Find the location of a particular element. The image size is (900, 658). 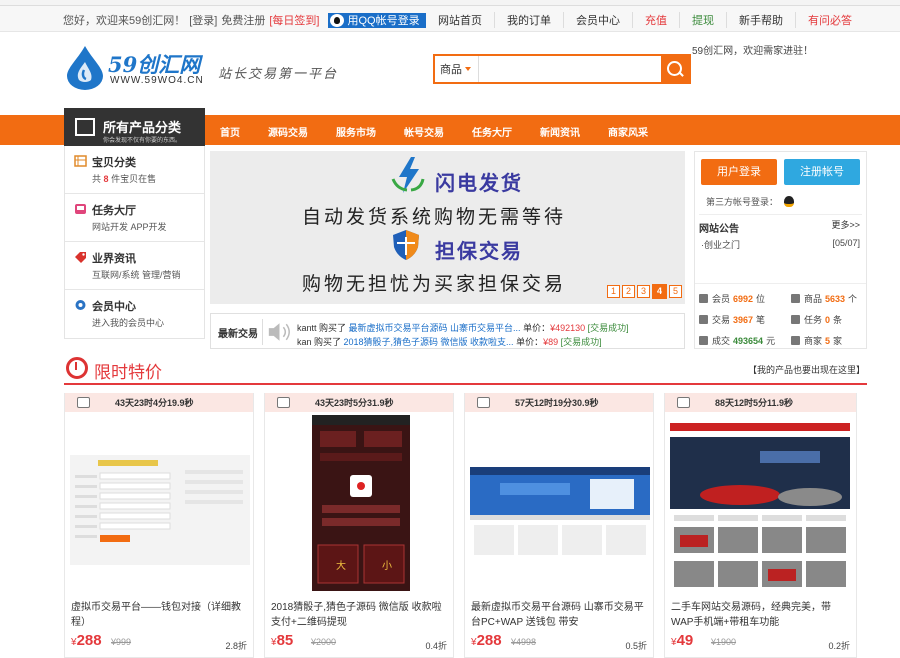

goods-count: 8 is located at coordinates (106, 179).